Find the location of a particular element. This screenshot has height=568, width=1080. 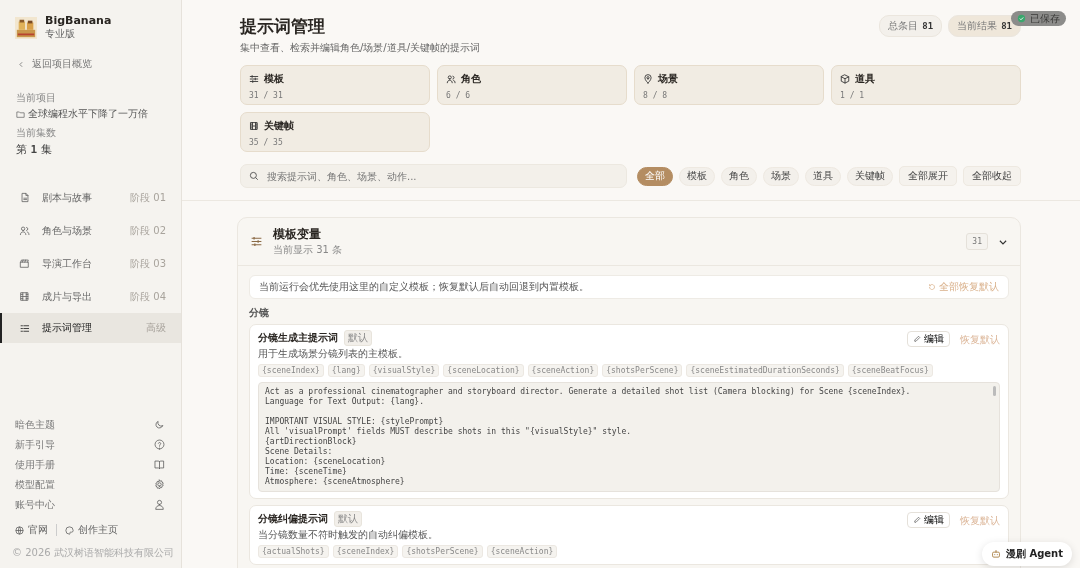

category-title: 场景 is located at coordinates (668, 79).